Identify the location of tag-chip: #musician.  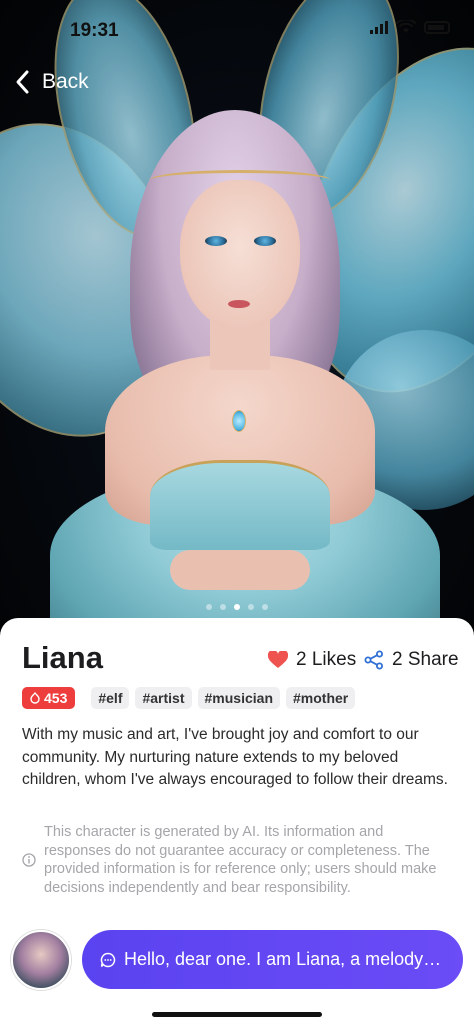
(238, 698).